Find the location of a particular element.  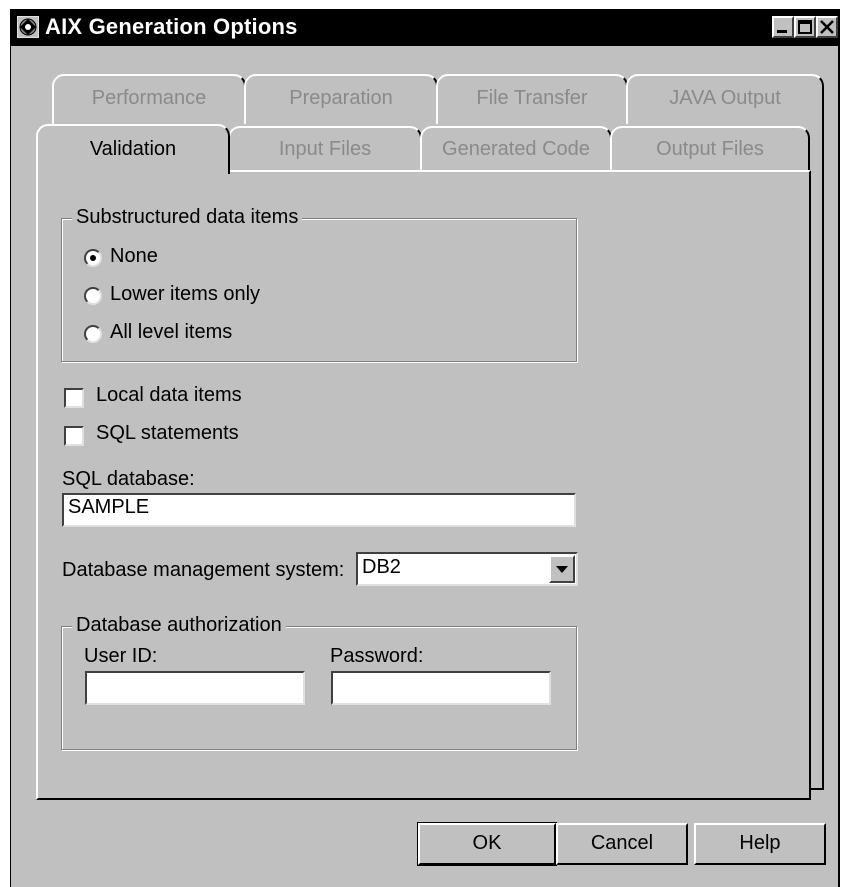

close-button is located at coordinates (827, 27).